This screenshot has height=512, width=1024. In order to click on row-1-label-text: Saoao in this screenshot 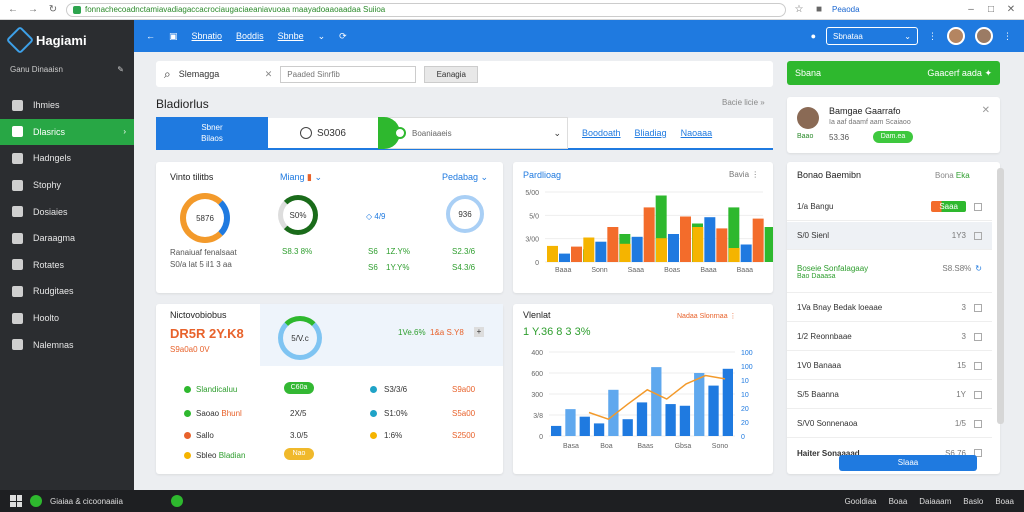, I will do `click(208, 413)`.